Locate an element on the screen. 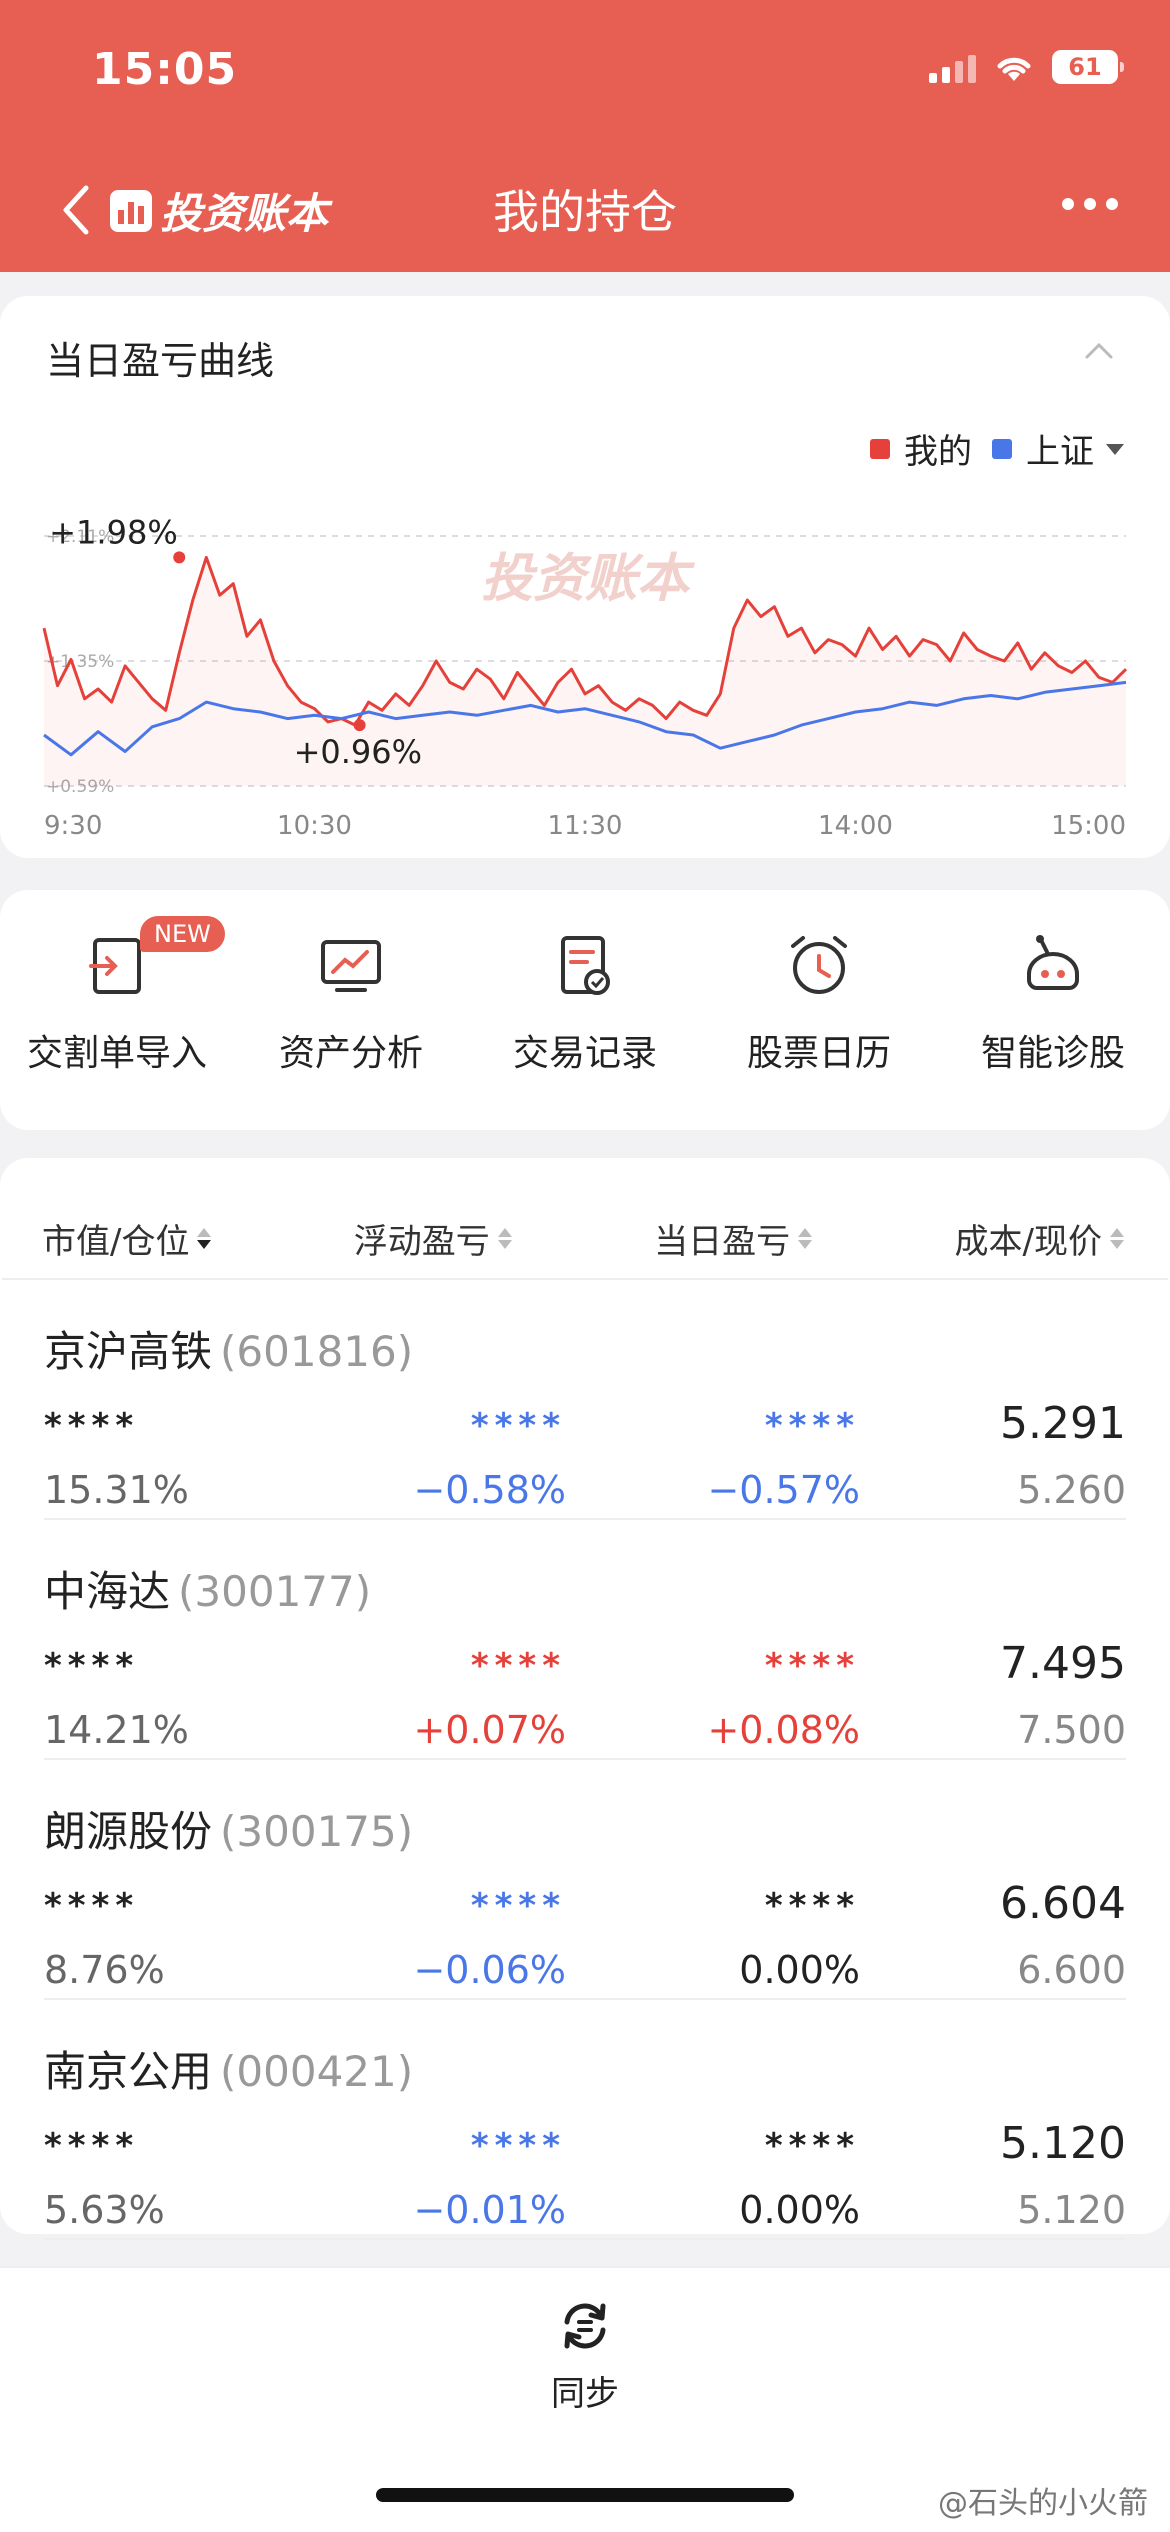 This screenshot has height=2532, width=1170. sort-float-pnl: 浮动盈亏 is located at coordinates (433, 1238).